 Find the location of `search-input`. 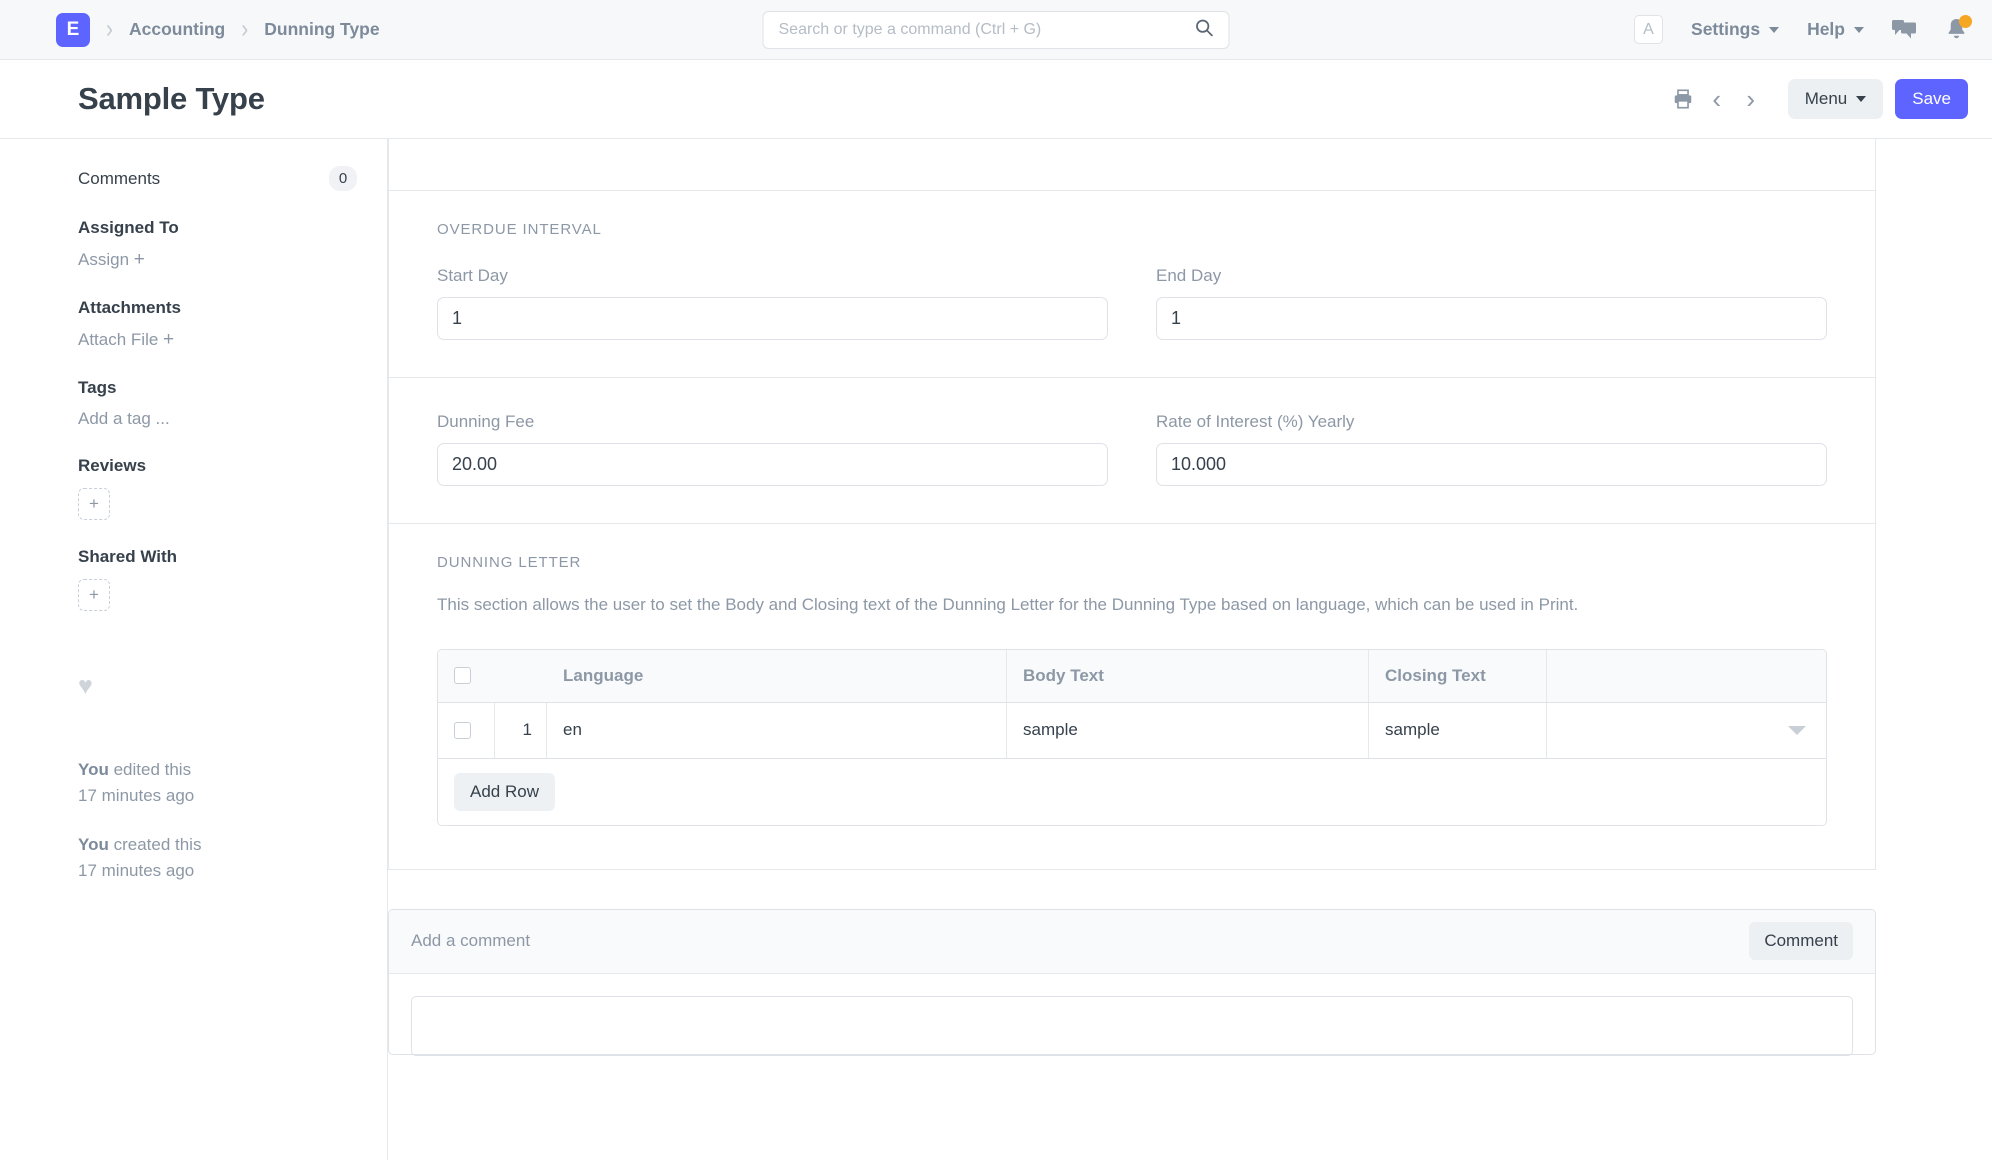

search-input is located at coordinates (996, 29).